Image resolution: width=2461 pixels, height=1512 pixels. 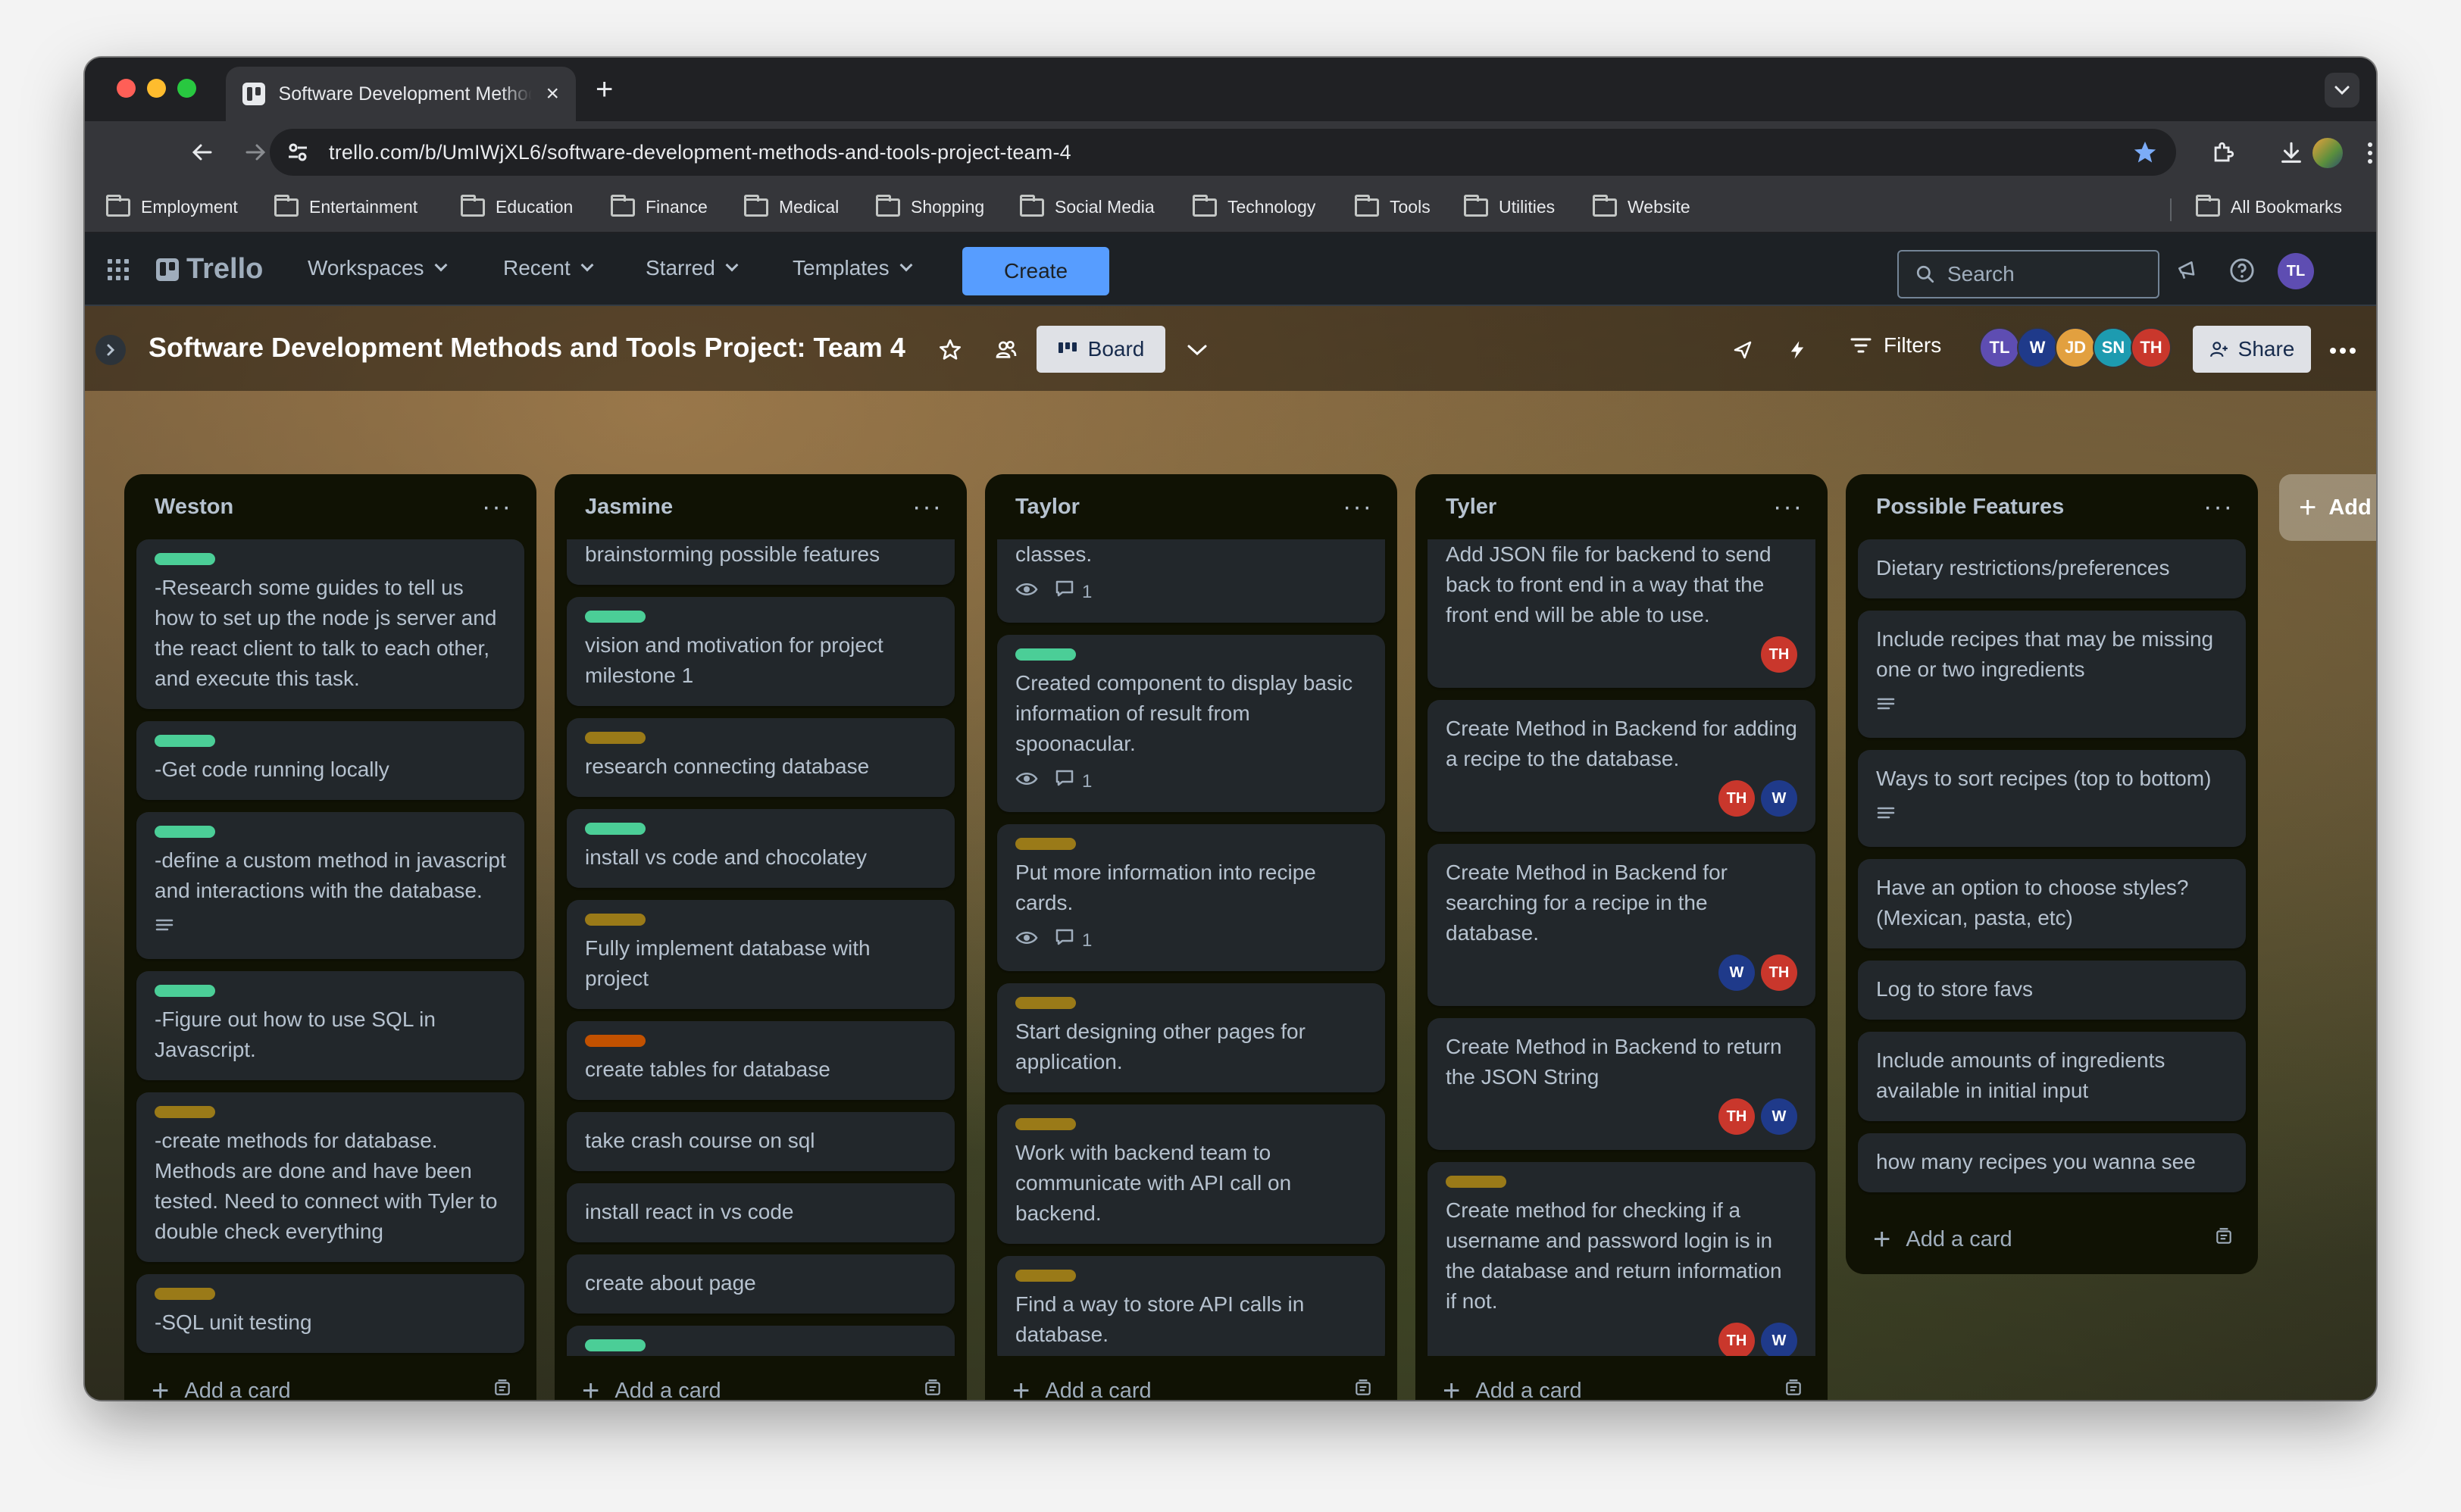 I want to click on bookmark-folder: Technology, so click(x=1254, y=205).